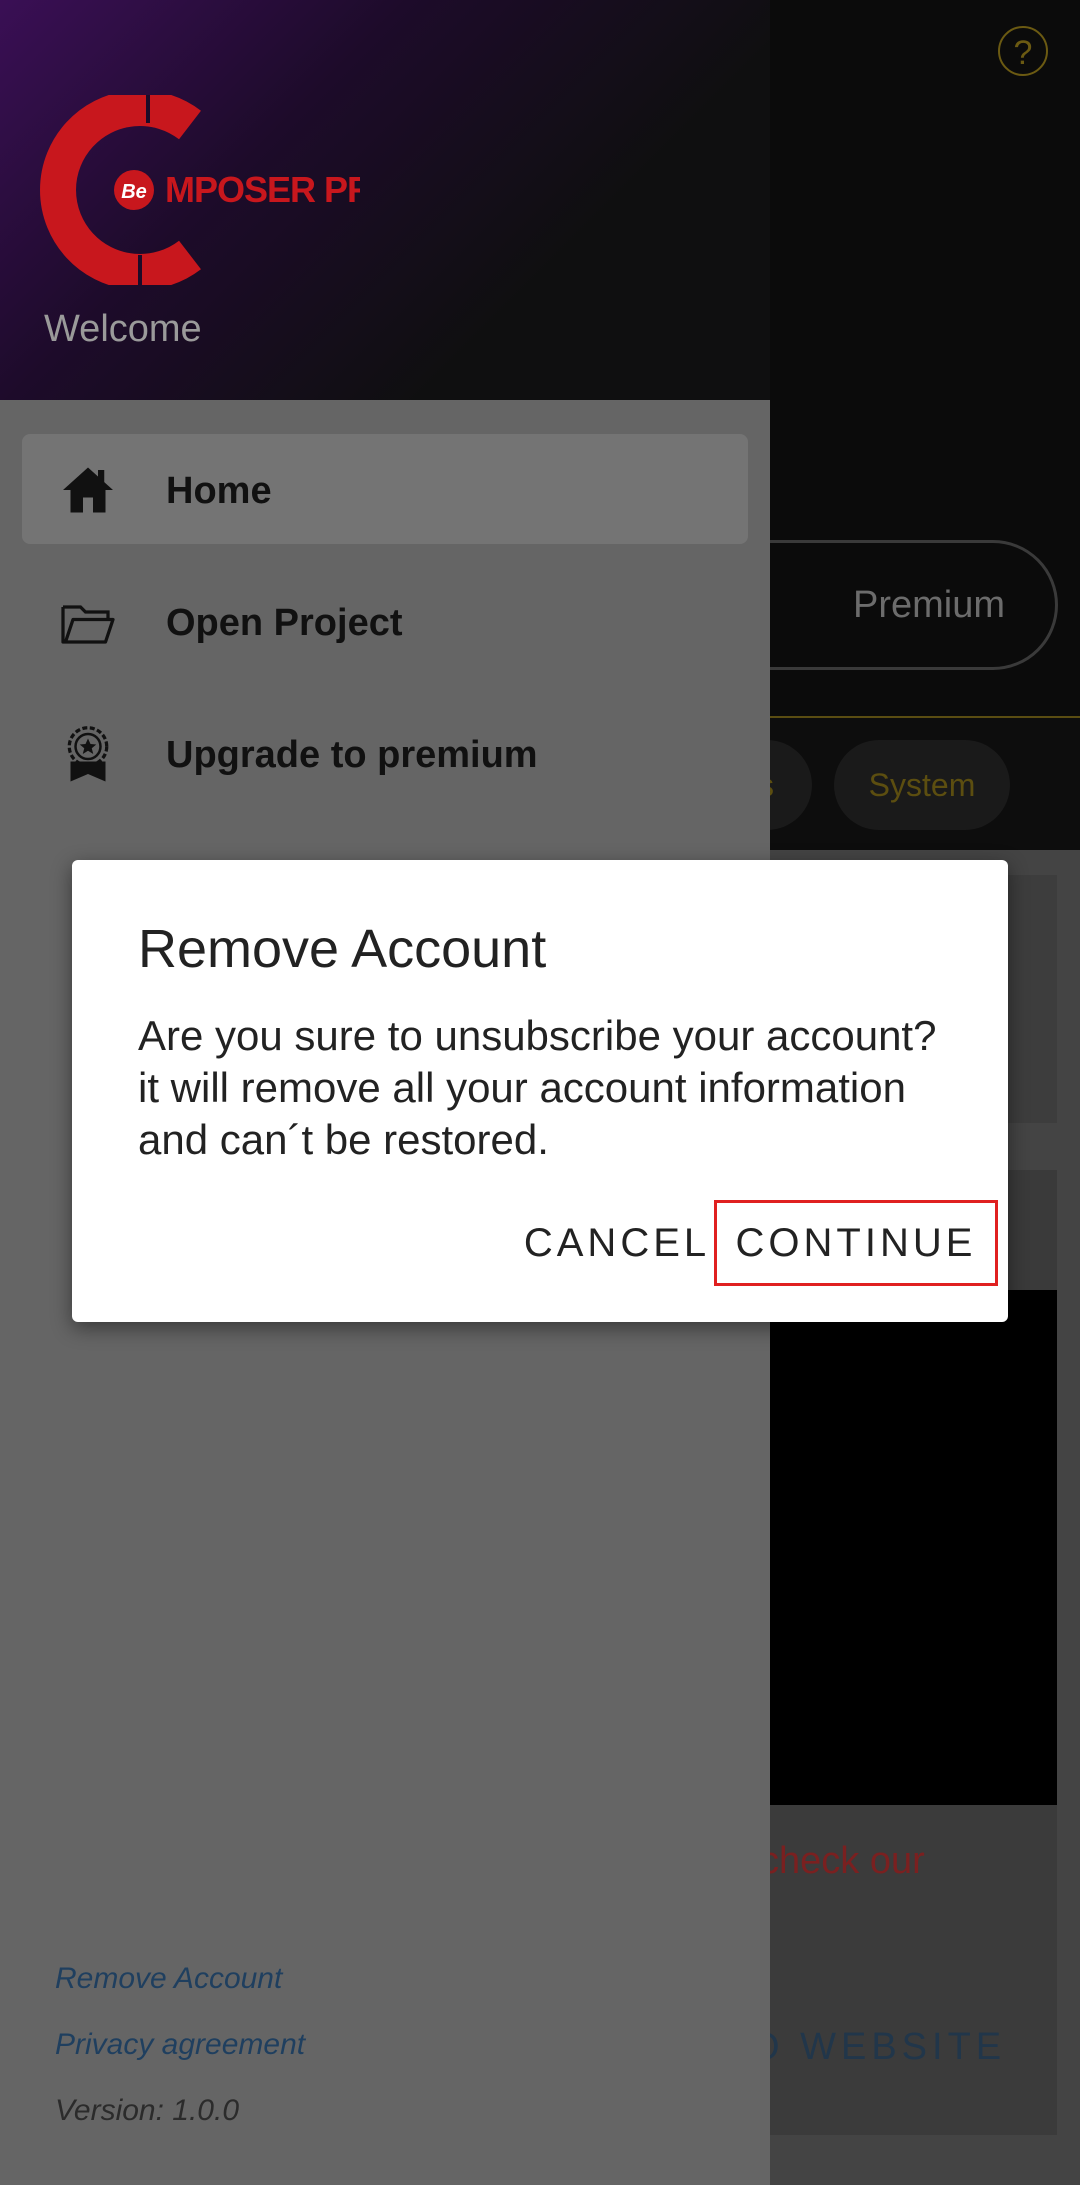  Describe the element at coordinates (262, 189) in the screenshot. I see `logo-text: MPOSER PRO` at that location.